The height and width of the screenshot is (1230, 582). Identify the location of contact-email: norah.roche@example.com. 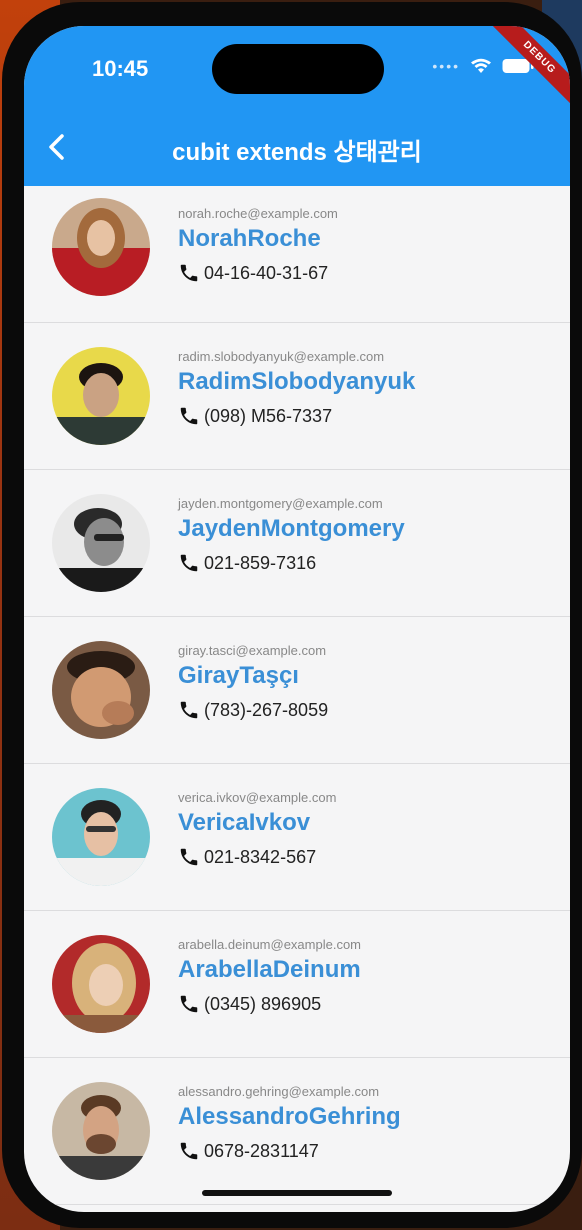
(258, 213).